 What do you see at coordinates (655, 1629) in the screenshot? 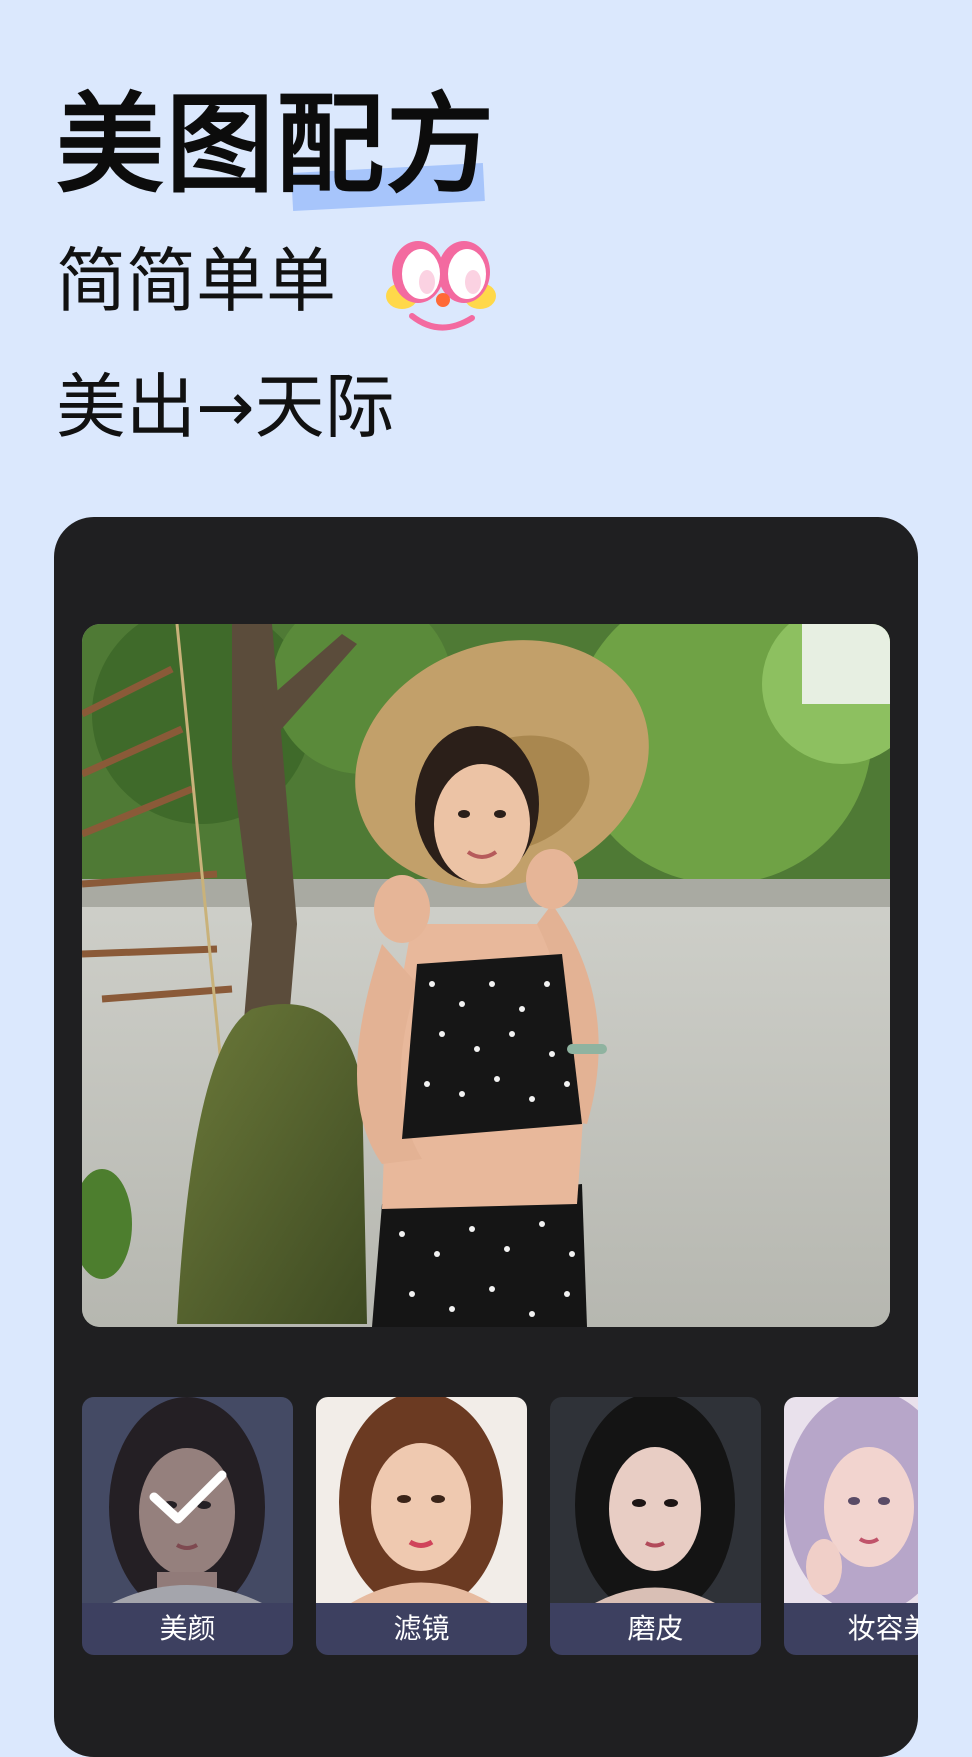
I see `preset-label: 磨皮` at bounding box center [655, 1629].